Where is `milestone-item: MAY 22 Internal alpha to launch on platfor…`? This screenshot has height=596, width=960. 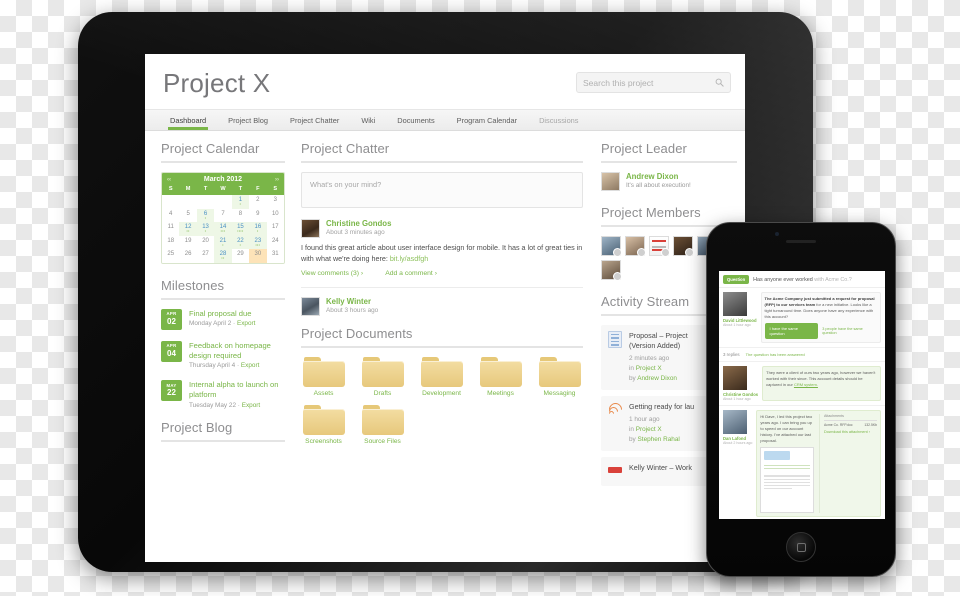 milestone-item: MAY 22 Internal alpha to launch on platfor… is located at coordinates (223, 394).